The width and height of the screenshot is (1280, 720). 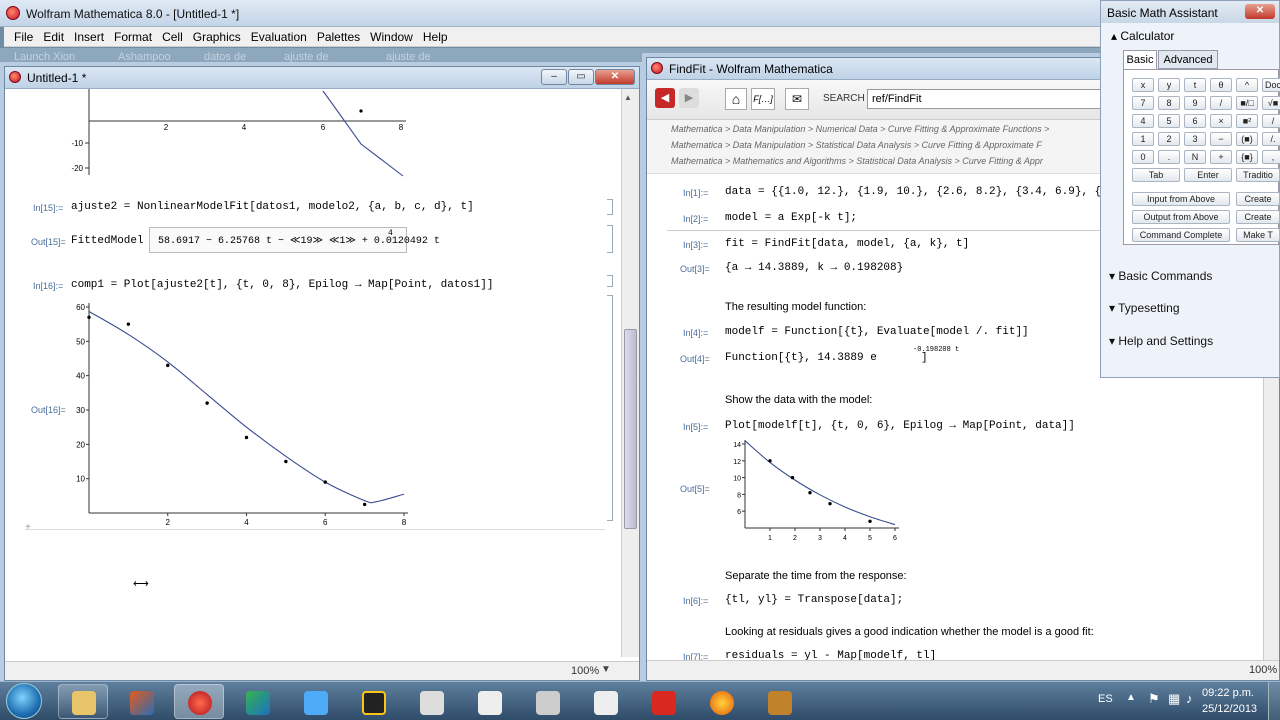 What do you see at coordinates (141, 701) in the screenshot?
I see `taskbar-matlab` at bounding box center [141, 701].